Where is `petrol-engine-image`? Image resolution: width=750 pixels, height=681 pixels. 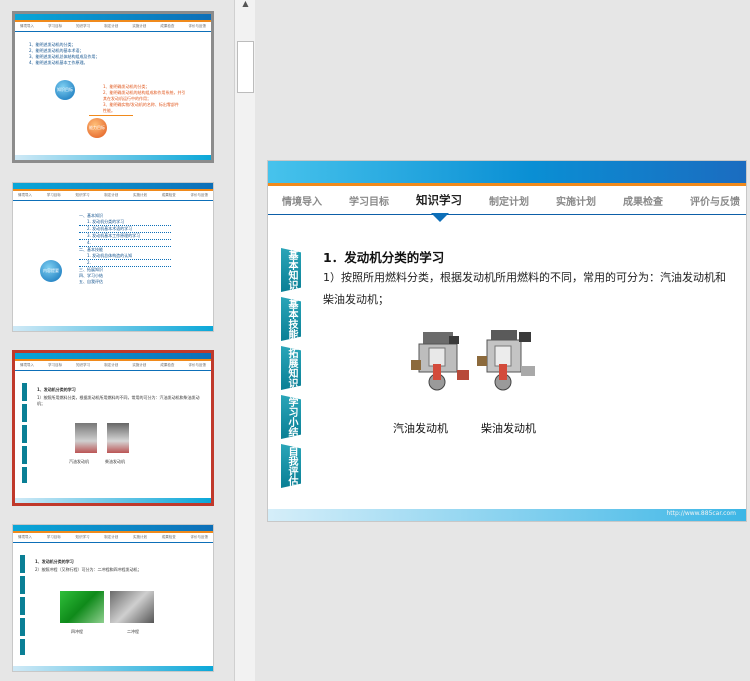
petrol-engine-image is located at coordinates (440, 361).